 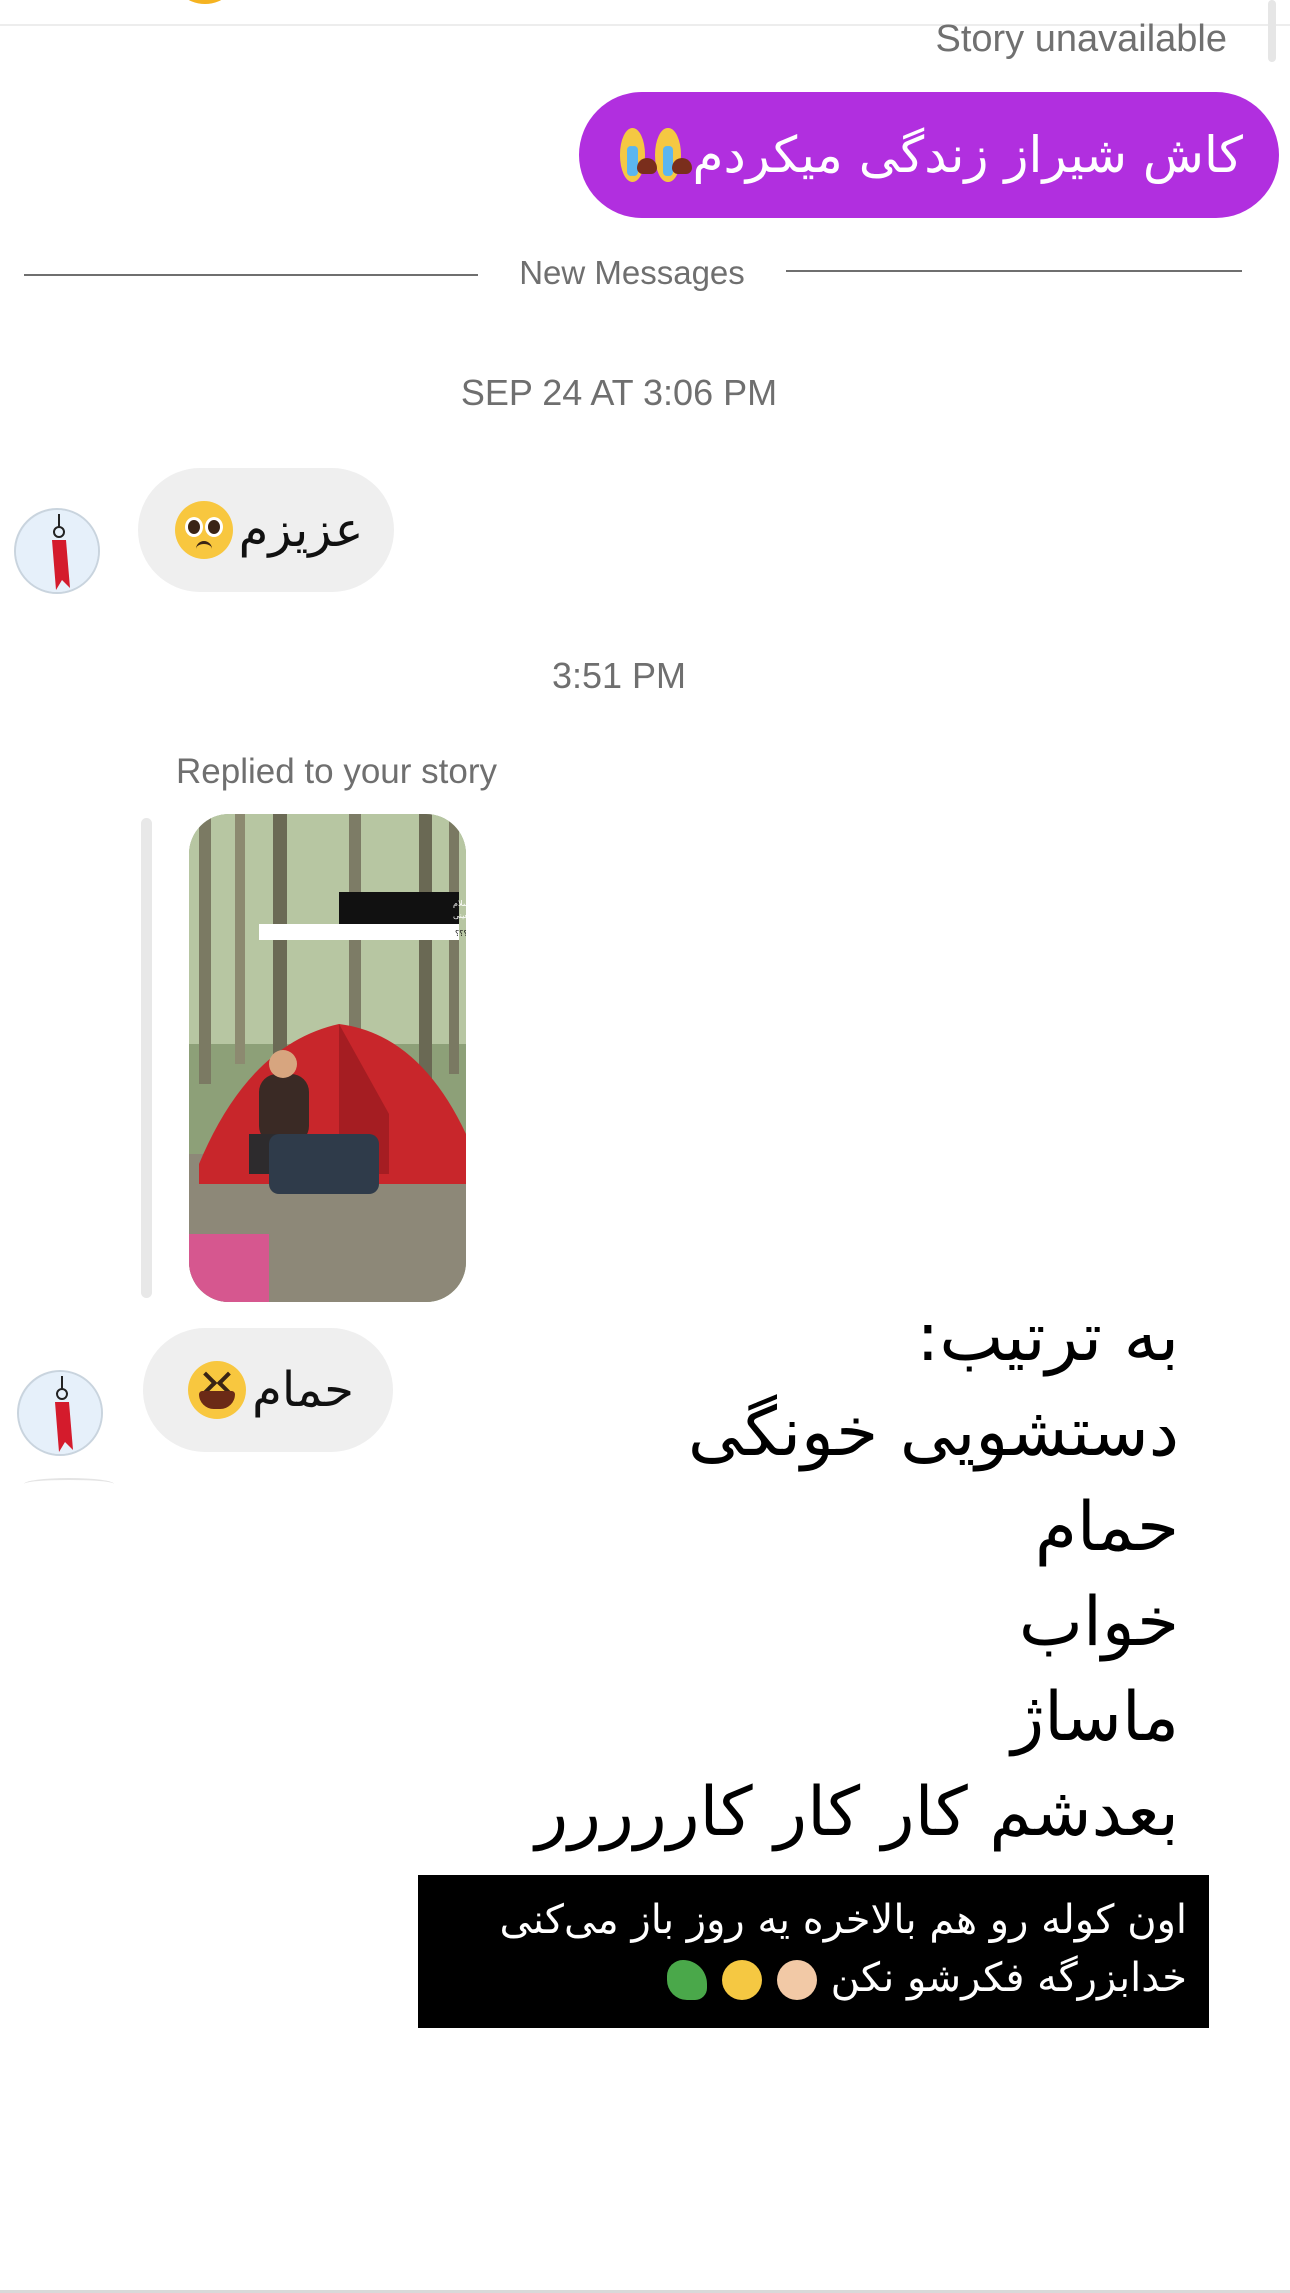 I want to click on caption-line-2-text: خدابزرگه فکرشو نکن, so click(x=1008, y=1978).